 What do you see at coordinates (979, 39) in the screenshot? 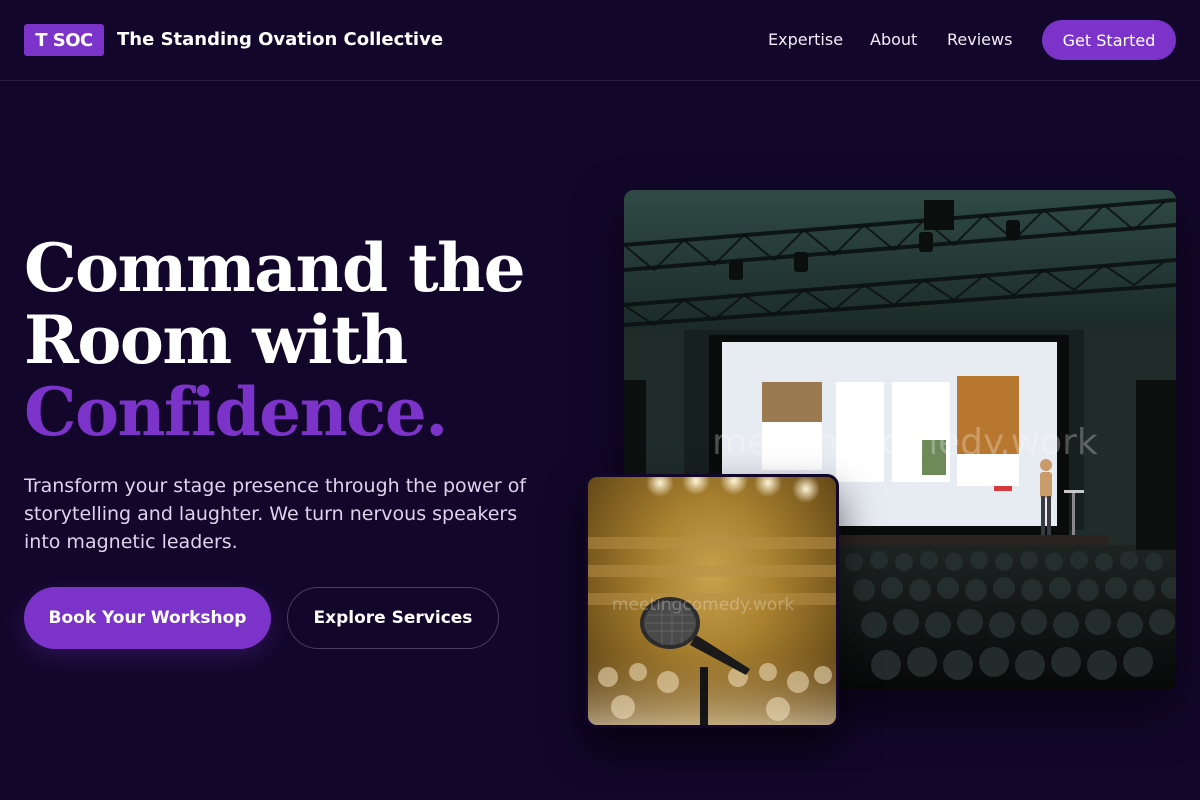
I see `nav-link-reviews: Reviews` at bounding box center [979, 39].